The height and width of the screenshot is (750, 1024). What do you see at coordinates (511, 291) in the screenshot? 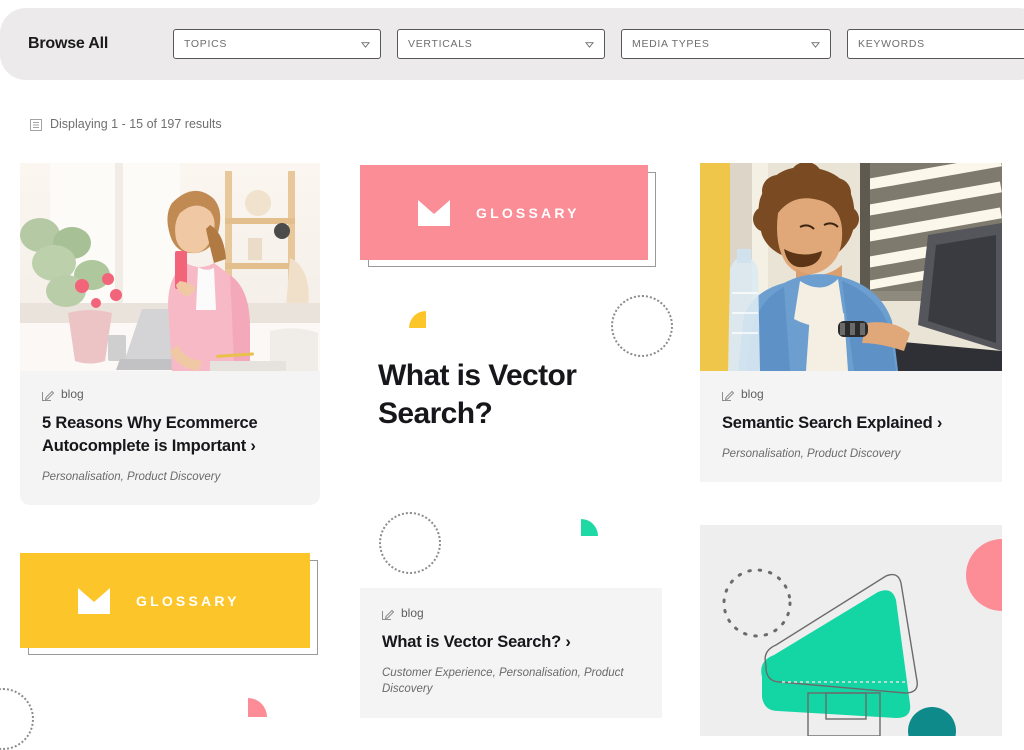
I see `result-card-vector-search-glossary: GLOSSARY What is Vector Search?` at bounding box center [511, 291].